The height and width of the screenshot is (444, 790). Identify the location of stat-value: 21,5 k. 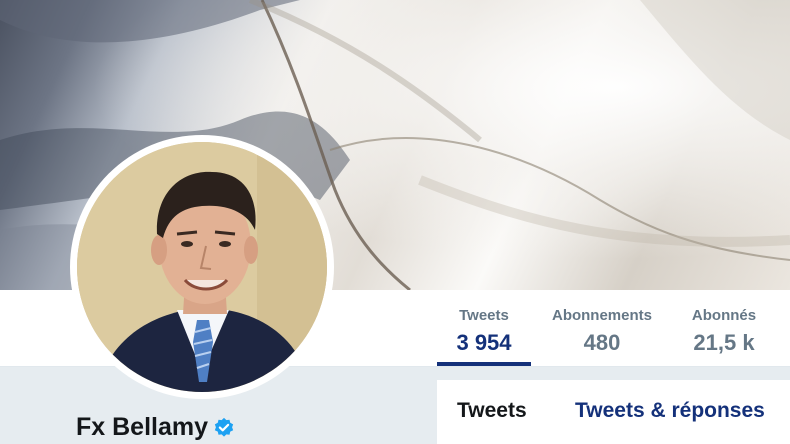
(724, 342).